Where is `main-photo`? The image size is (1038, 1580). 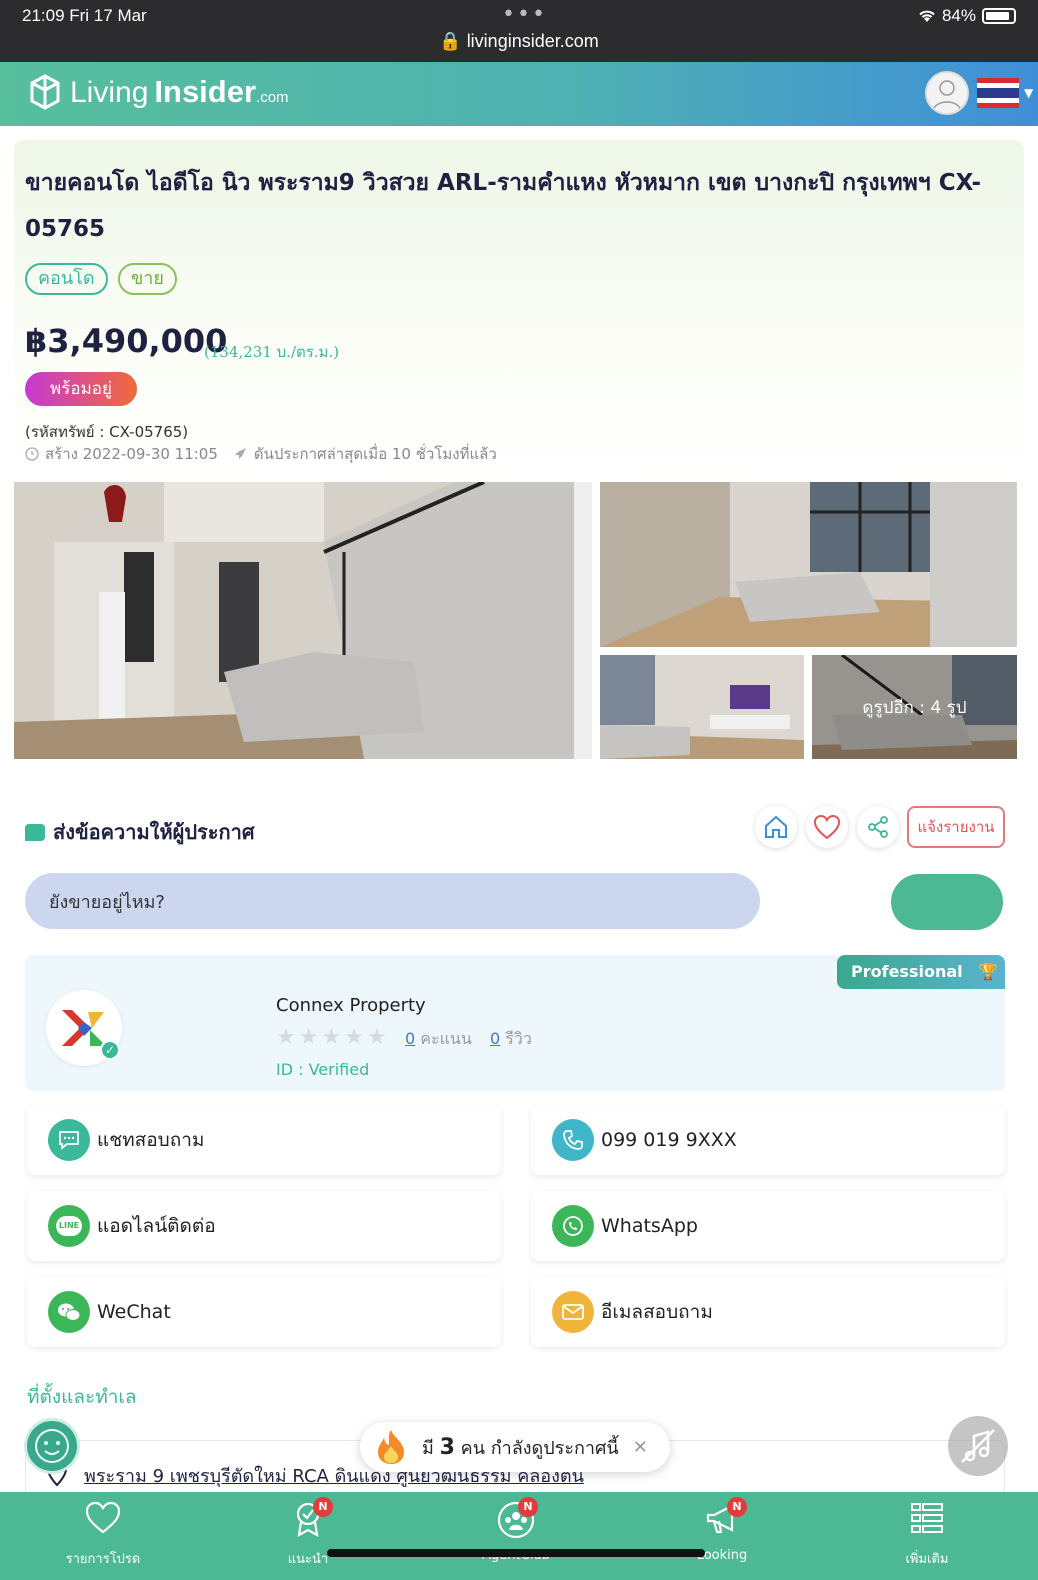
main-photo is located at coordinates (303, 620).